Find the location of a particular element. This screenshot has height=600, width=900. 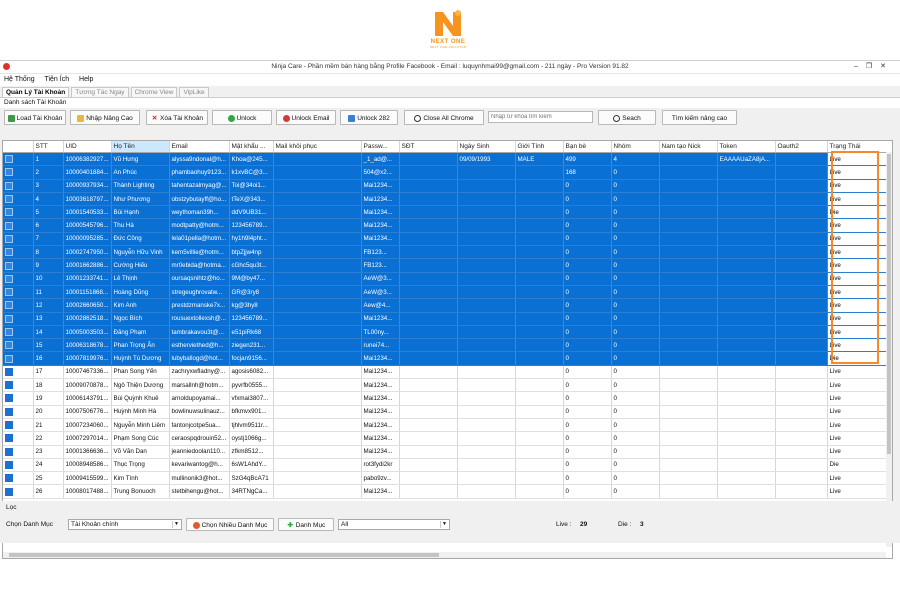

tab-viplike: VipLike is located at coordinates (194, 92).